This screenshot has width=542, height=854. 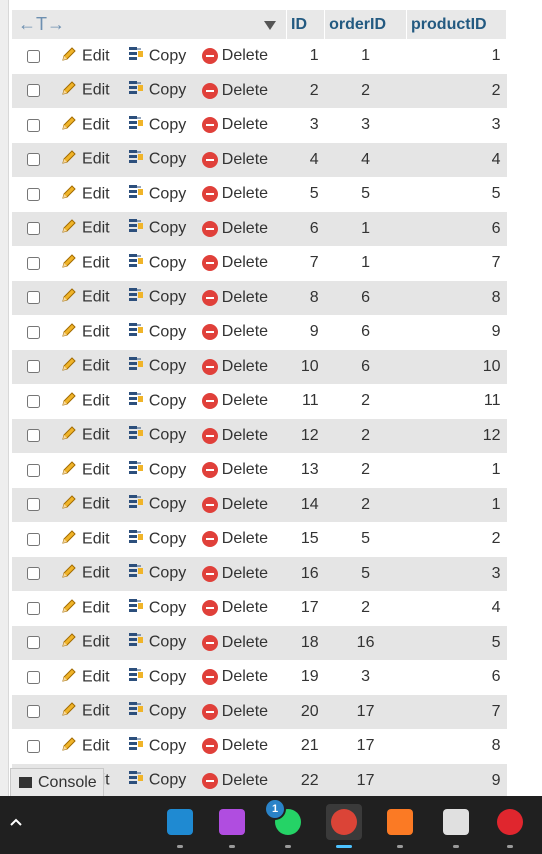 I want to click on vscode-taskbar-button, so click(x=180, y=822).